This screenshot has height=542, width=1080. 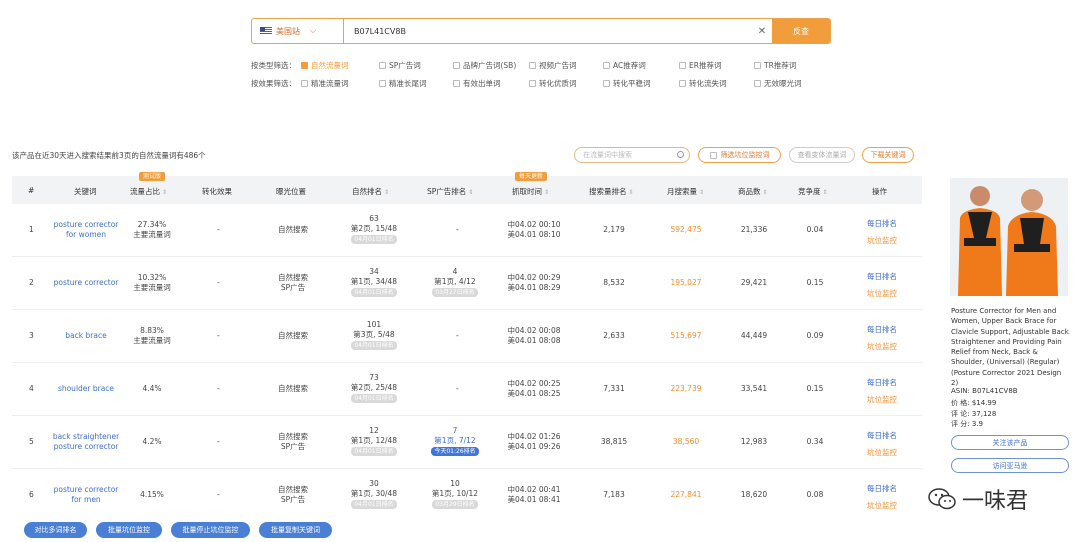 What do you see at coordinates (530, 191) in the screenshot?
I see `col-crawl-time: 抓取时间 ⇕` at bounding box center [530, 191].